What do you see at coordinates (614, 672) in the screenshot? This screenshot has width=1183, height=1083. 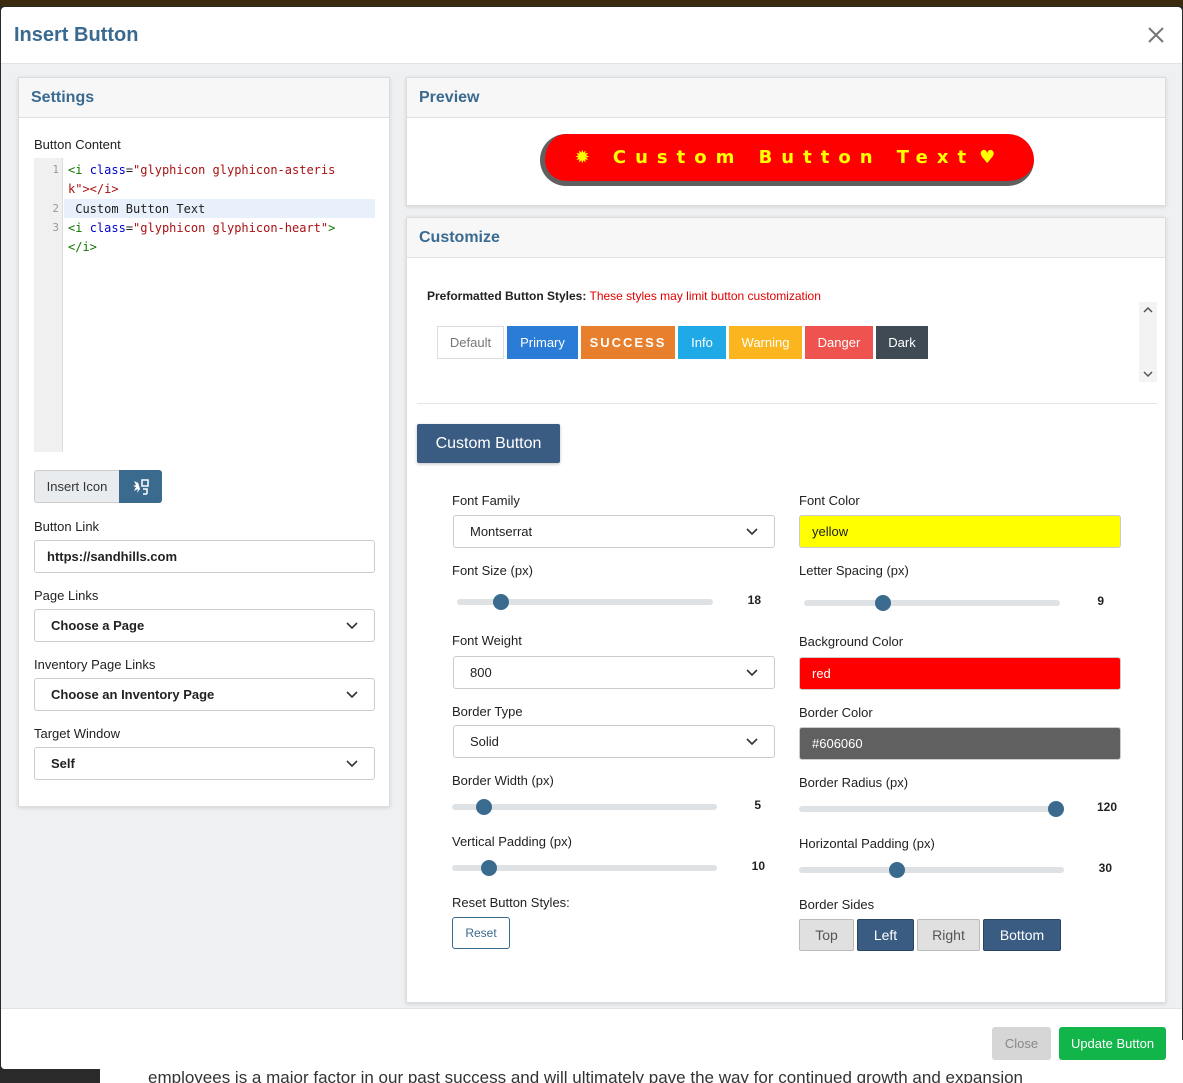 I see `font-weight-select: 800` at bounding box center [614, 672].